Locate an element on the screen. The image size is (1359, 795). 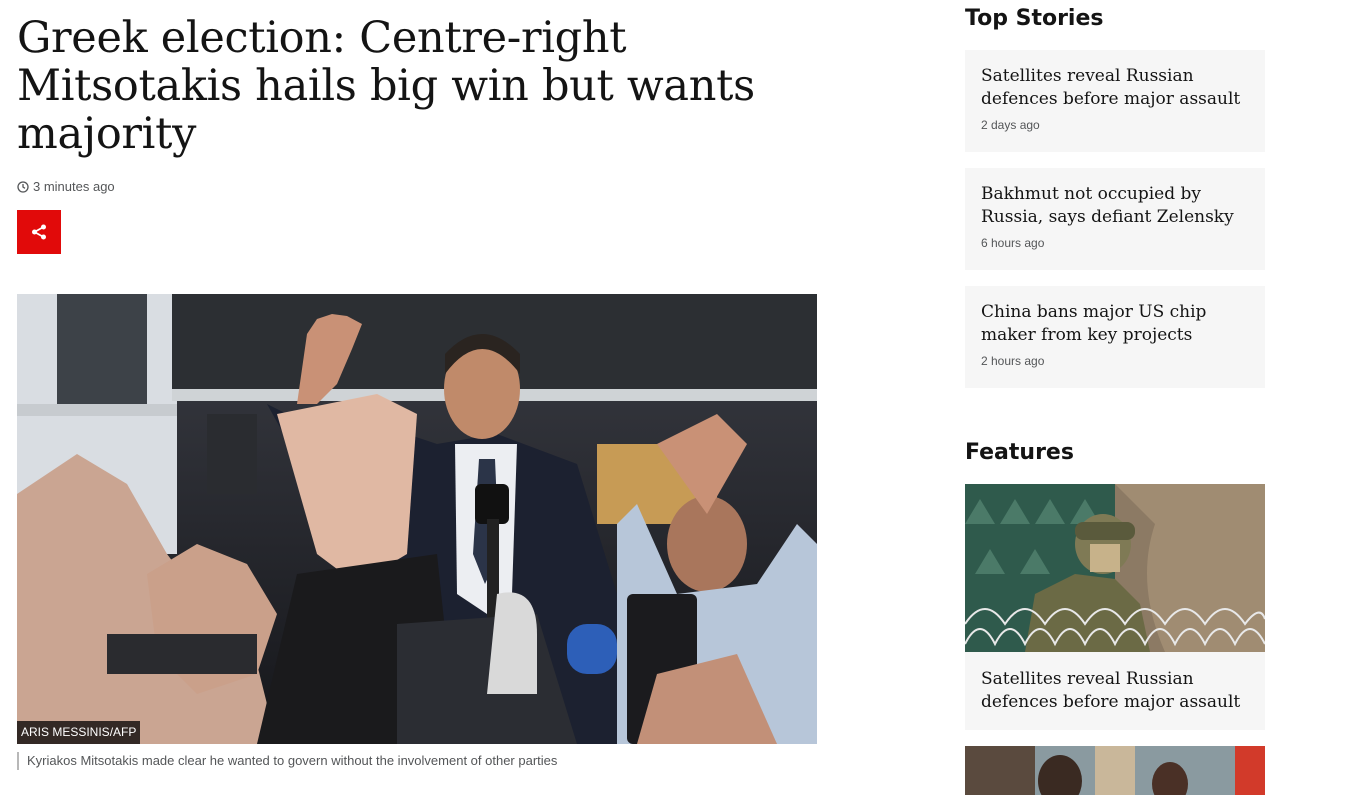
timestamp-text: 3 minutes ago is located at coordinates (74, 186).